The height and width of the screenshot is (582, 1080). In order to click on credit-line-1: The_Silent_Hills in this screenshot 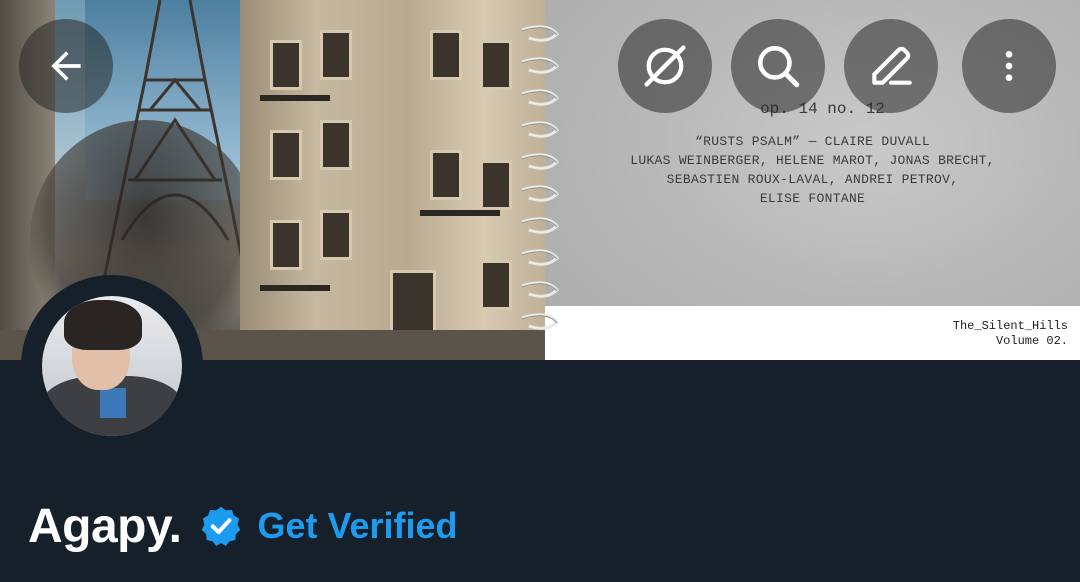, I will do `click(1010, 326)`.